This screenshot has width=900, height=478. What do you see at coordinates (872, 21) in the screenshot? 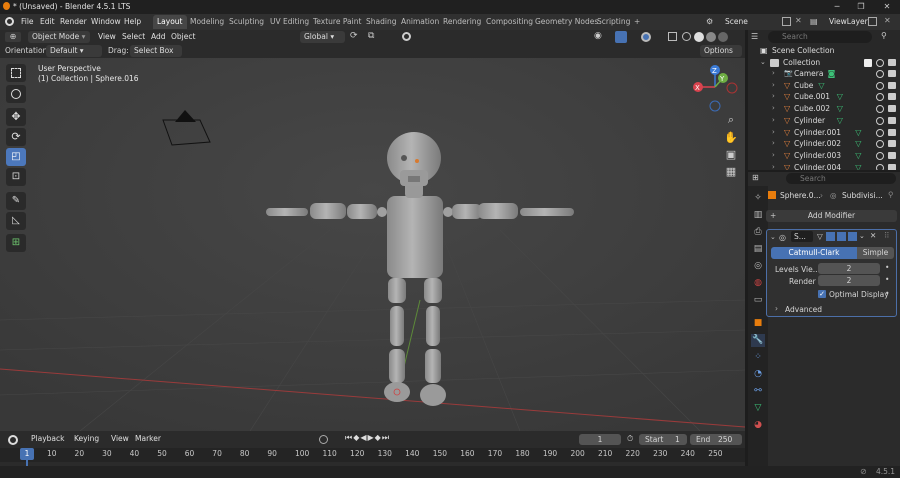
I see `copy-viewlayer-icon` at bounding box center [872, 21].